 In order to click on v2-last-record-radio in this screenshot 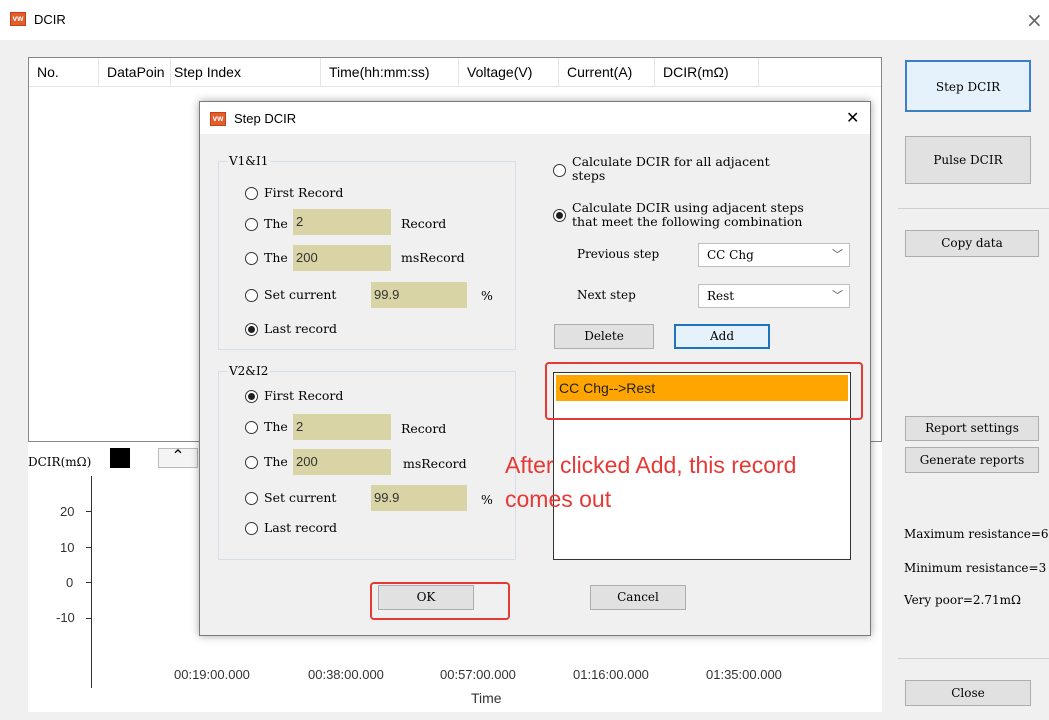, I will do `click(251, 528)`.